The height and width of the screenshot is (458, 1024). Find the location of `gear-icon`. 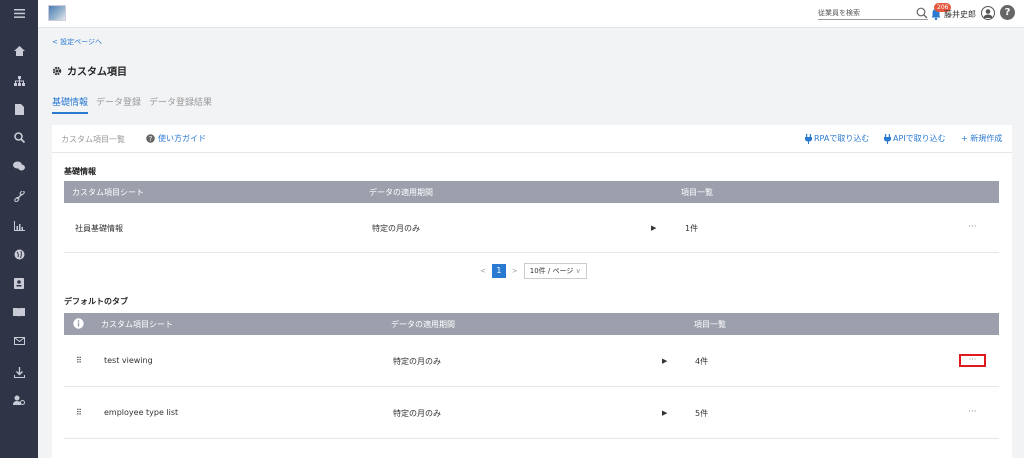

gear-icon is located at coordinates (57, 70).